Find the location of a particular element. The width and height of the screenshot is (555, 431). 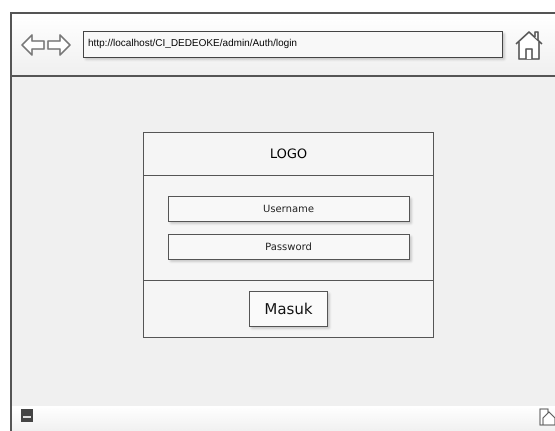

back-forward-arrows-icon is located at coordinates (46, 45).